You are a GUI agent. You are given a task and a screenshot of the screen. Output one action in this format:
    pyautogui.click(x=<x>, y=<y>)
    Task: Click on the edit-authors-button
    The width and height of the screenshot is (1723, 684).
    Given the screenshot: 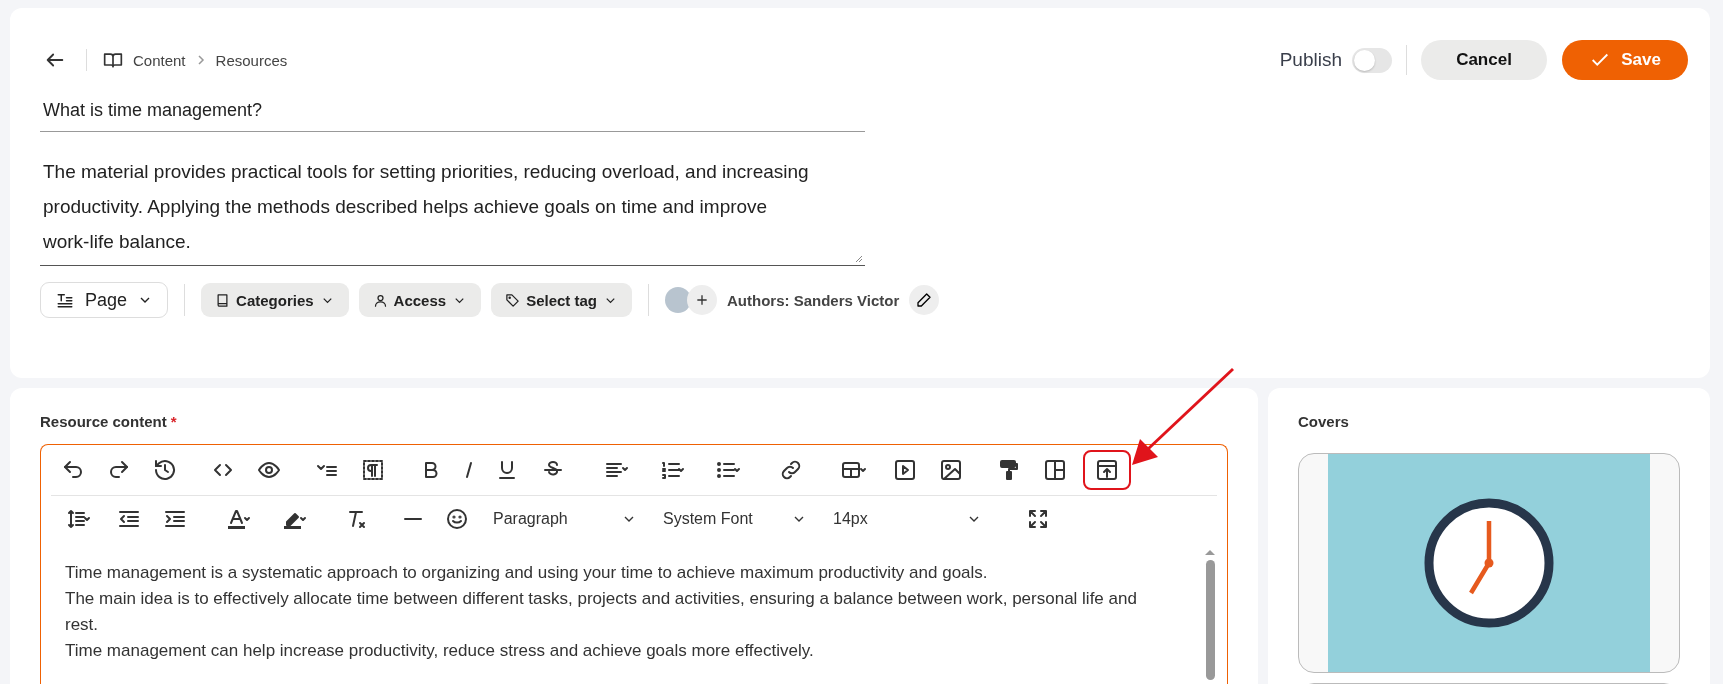 What is the action you would take?
    pyautogui.click(x=924, y=300)
    